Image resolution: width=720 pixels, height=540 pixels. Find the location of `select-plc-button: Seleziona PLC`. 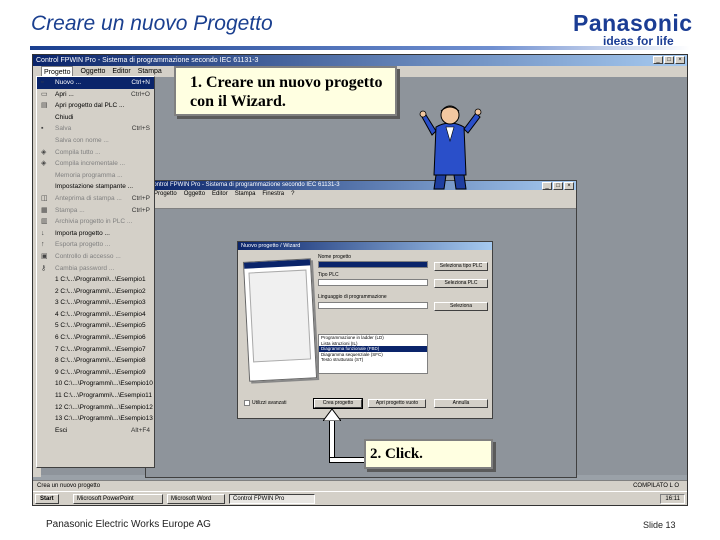

select-plc-button: Seleziona PLC is located at coordinates (461, 283).